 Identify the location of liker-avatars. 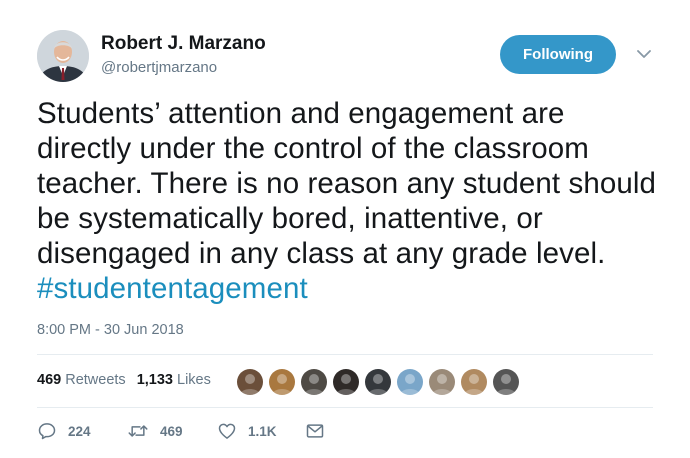
(378, 382).